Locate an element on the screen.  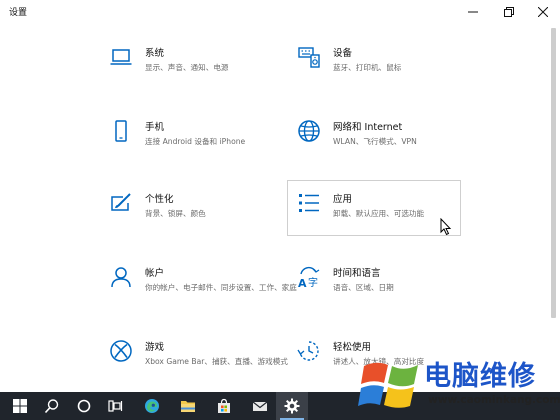
category-system: 系统 显示、声音、通知、电源 is located at coordinates (189, 64).